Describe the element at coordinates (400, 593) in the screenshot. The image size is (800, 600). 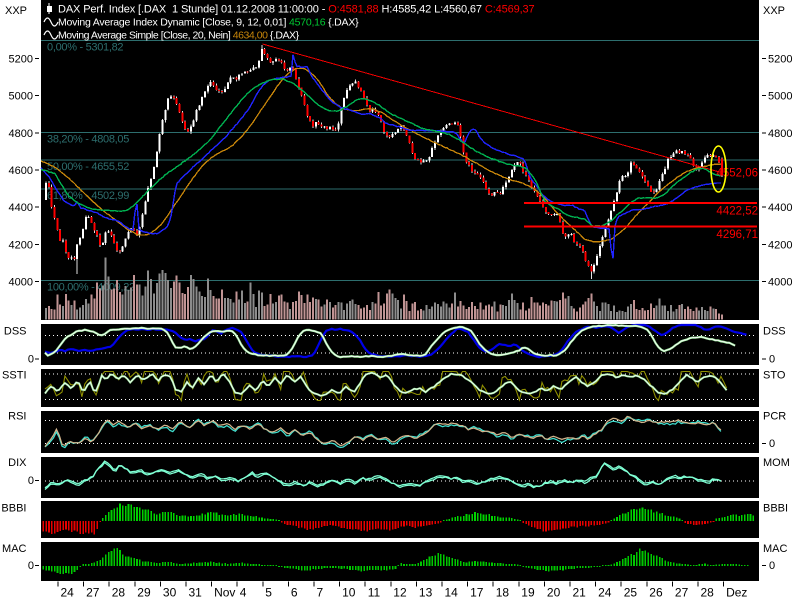
I see `svg-text: 12` at that location.